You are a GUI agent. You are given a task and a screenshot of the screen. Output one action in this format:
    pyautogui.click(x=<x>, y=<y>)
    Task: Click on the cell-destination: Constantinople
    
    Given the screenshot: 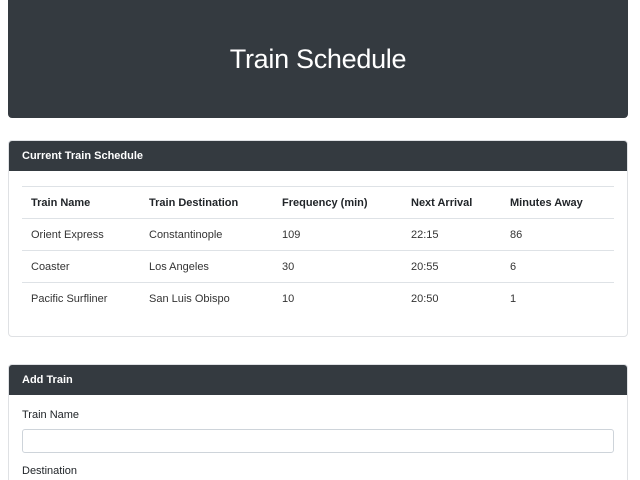 What is the action you would take?
    pyautogui.click(x=206, y=234)
    